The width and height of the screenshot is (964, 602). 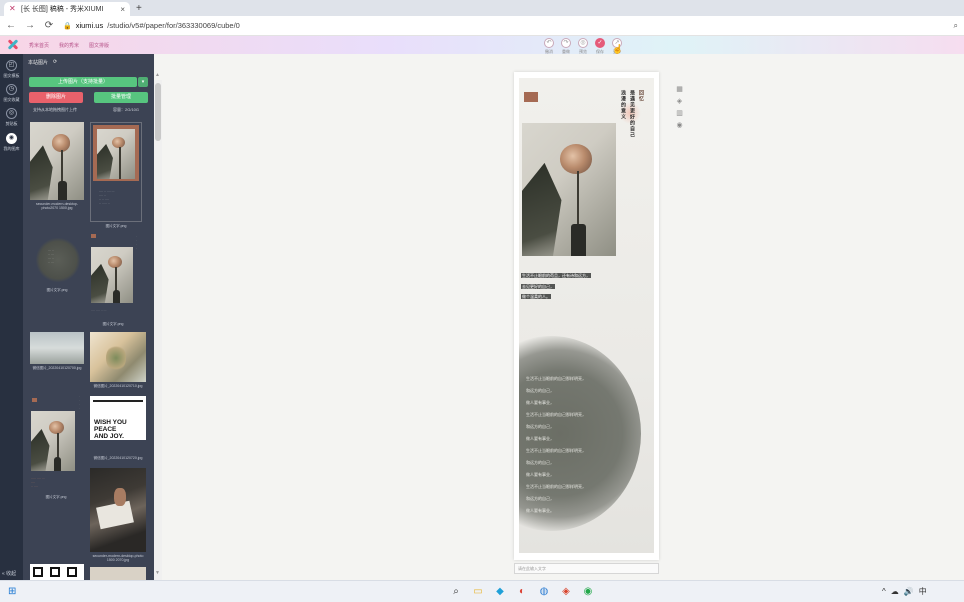 I want to click on redo-button: ↷ 重做, so click(x=566, y=46).